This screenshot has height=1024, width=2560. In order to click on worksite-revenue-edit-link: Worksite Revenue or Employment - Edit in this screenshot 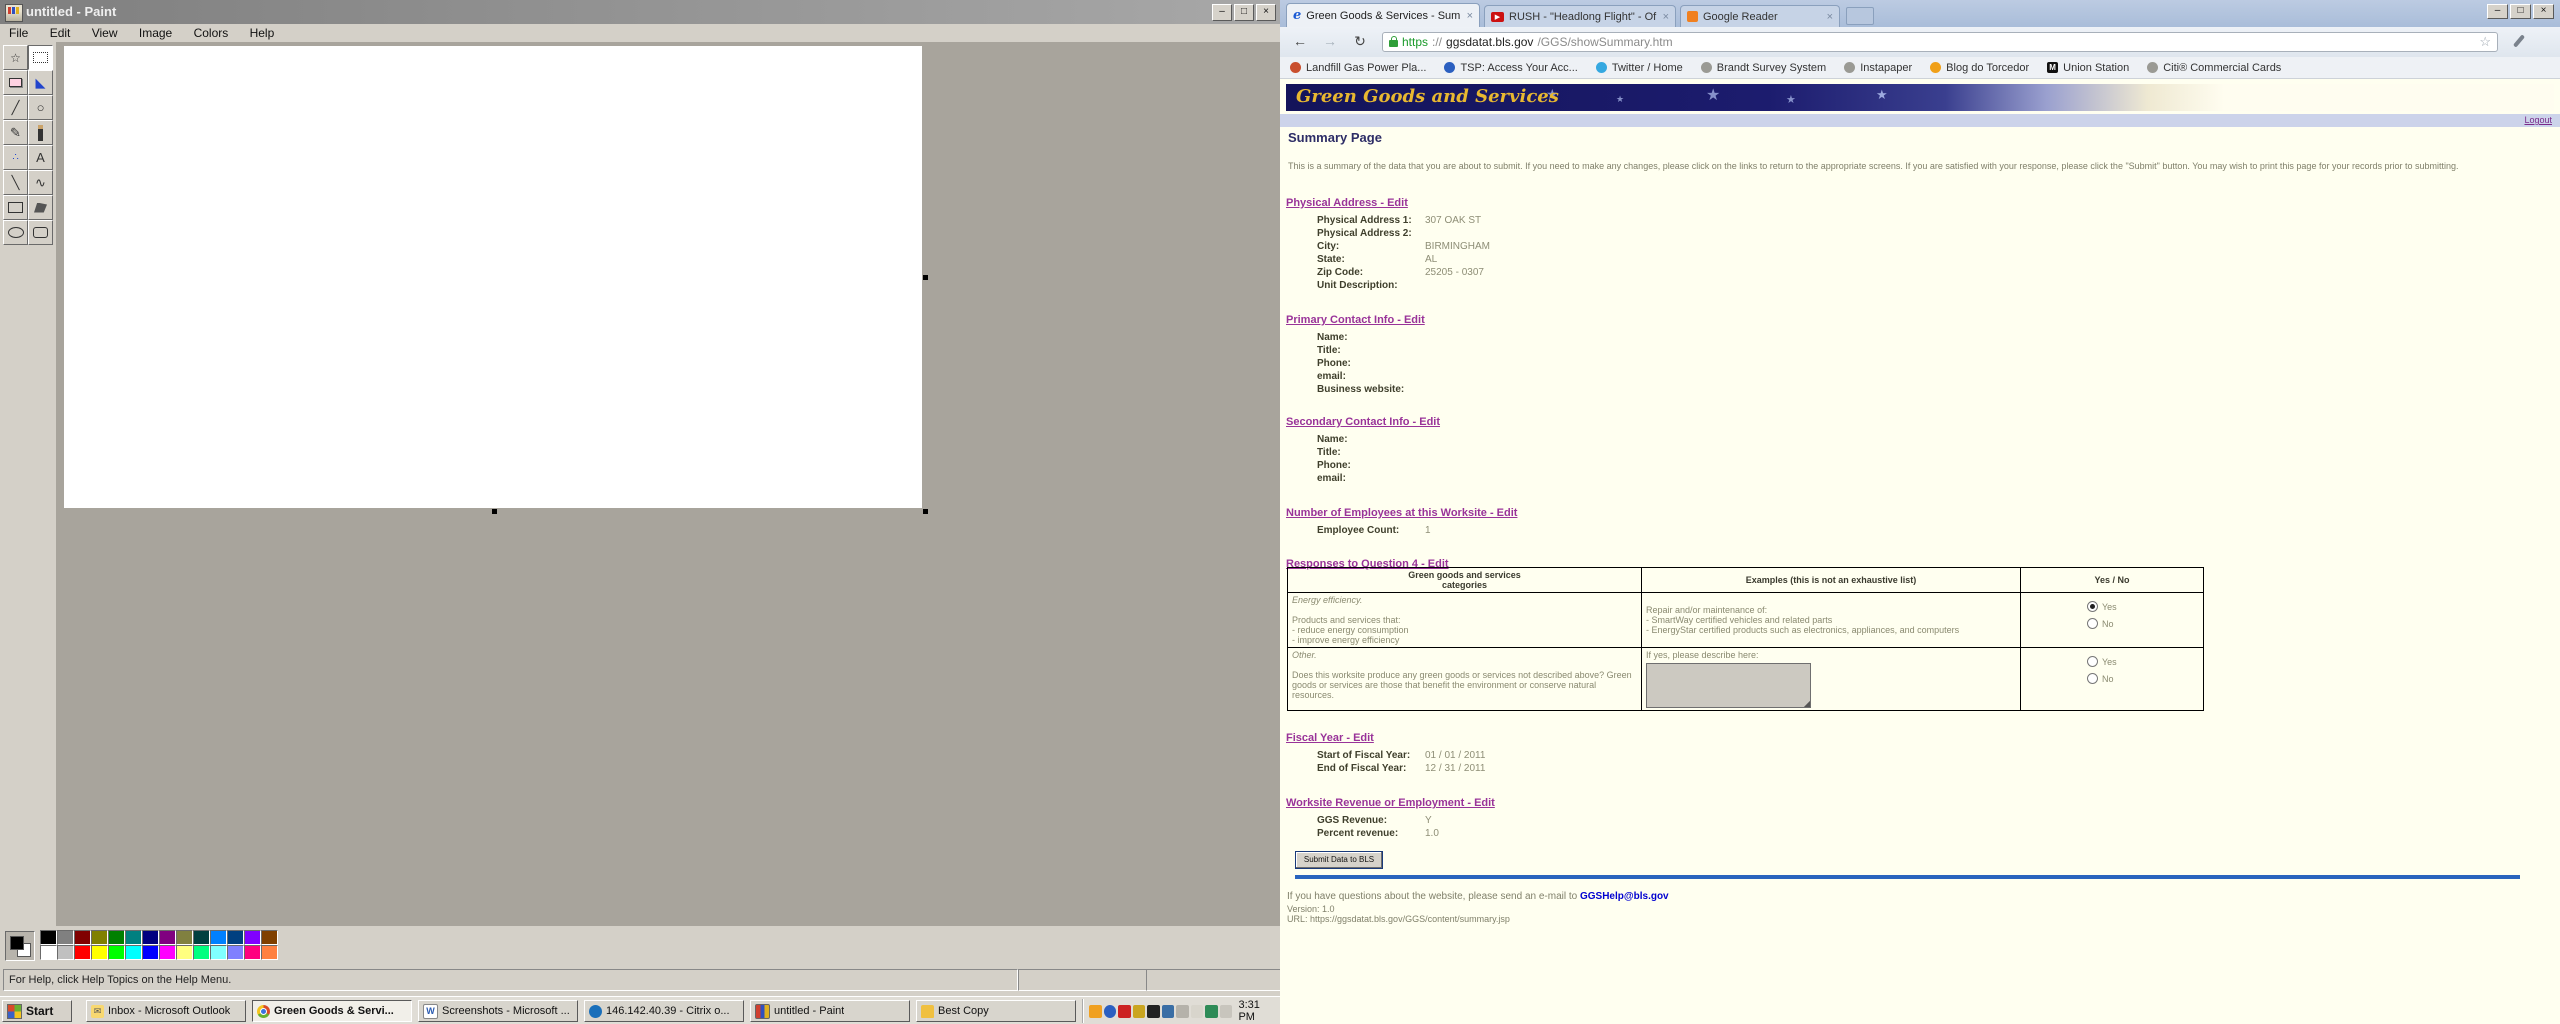, I will do `click(1390, 803)`.